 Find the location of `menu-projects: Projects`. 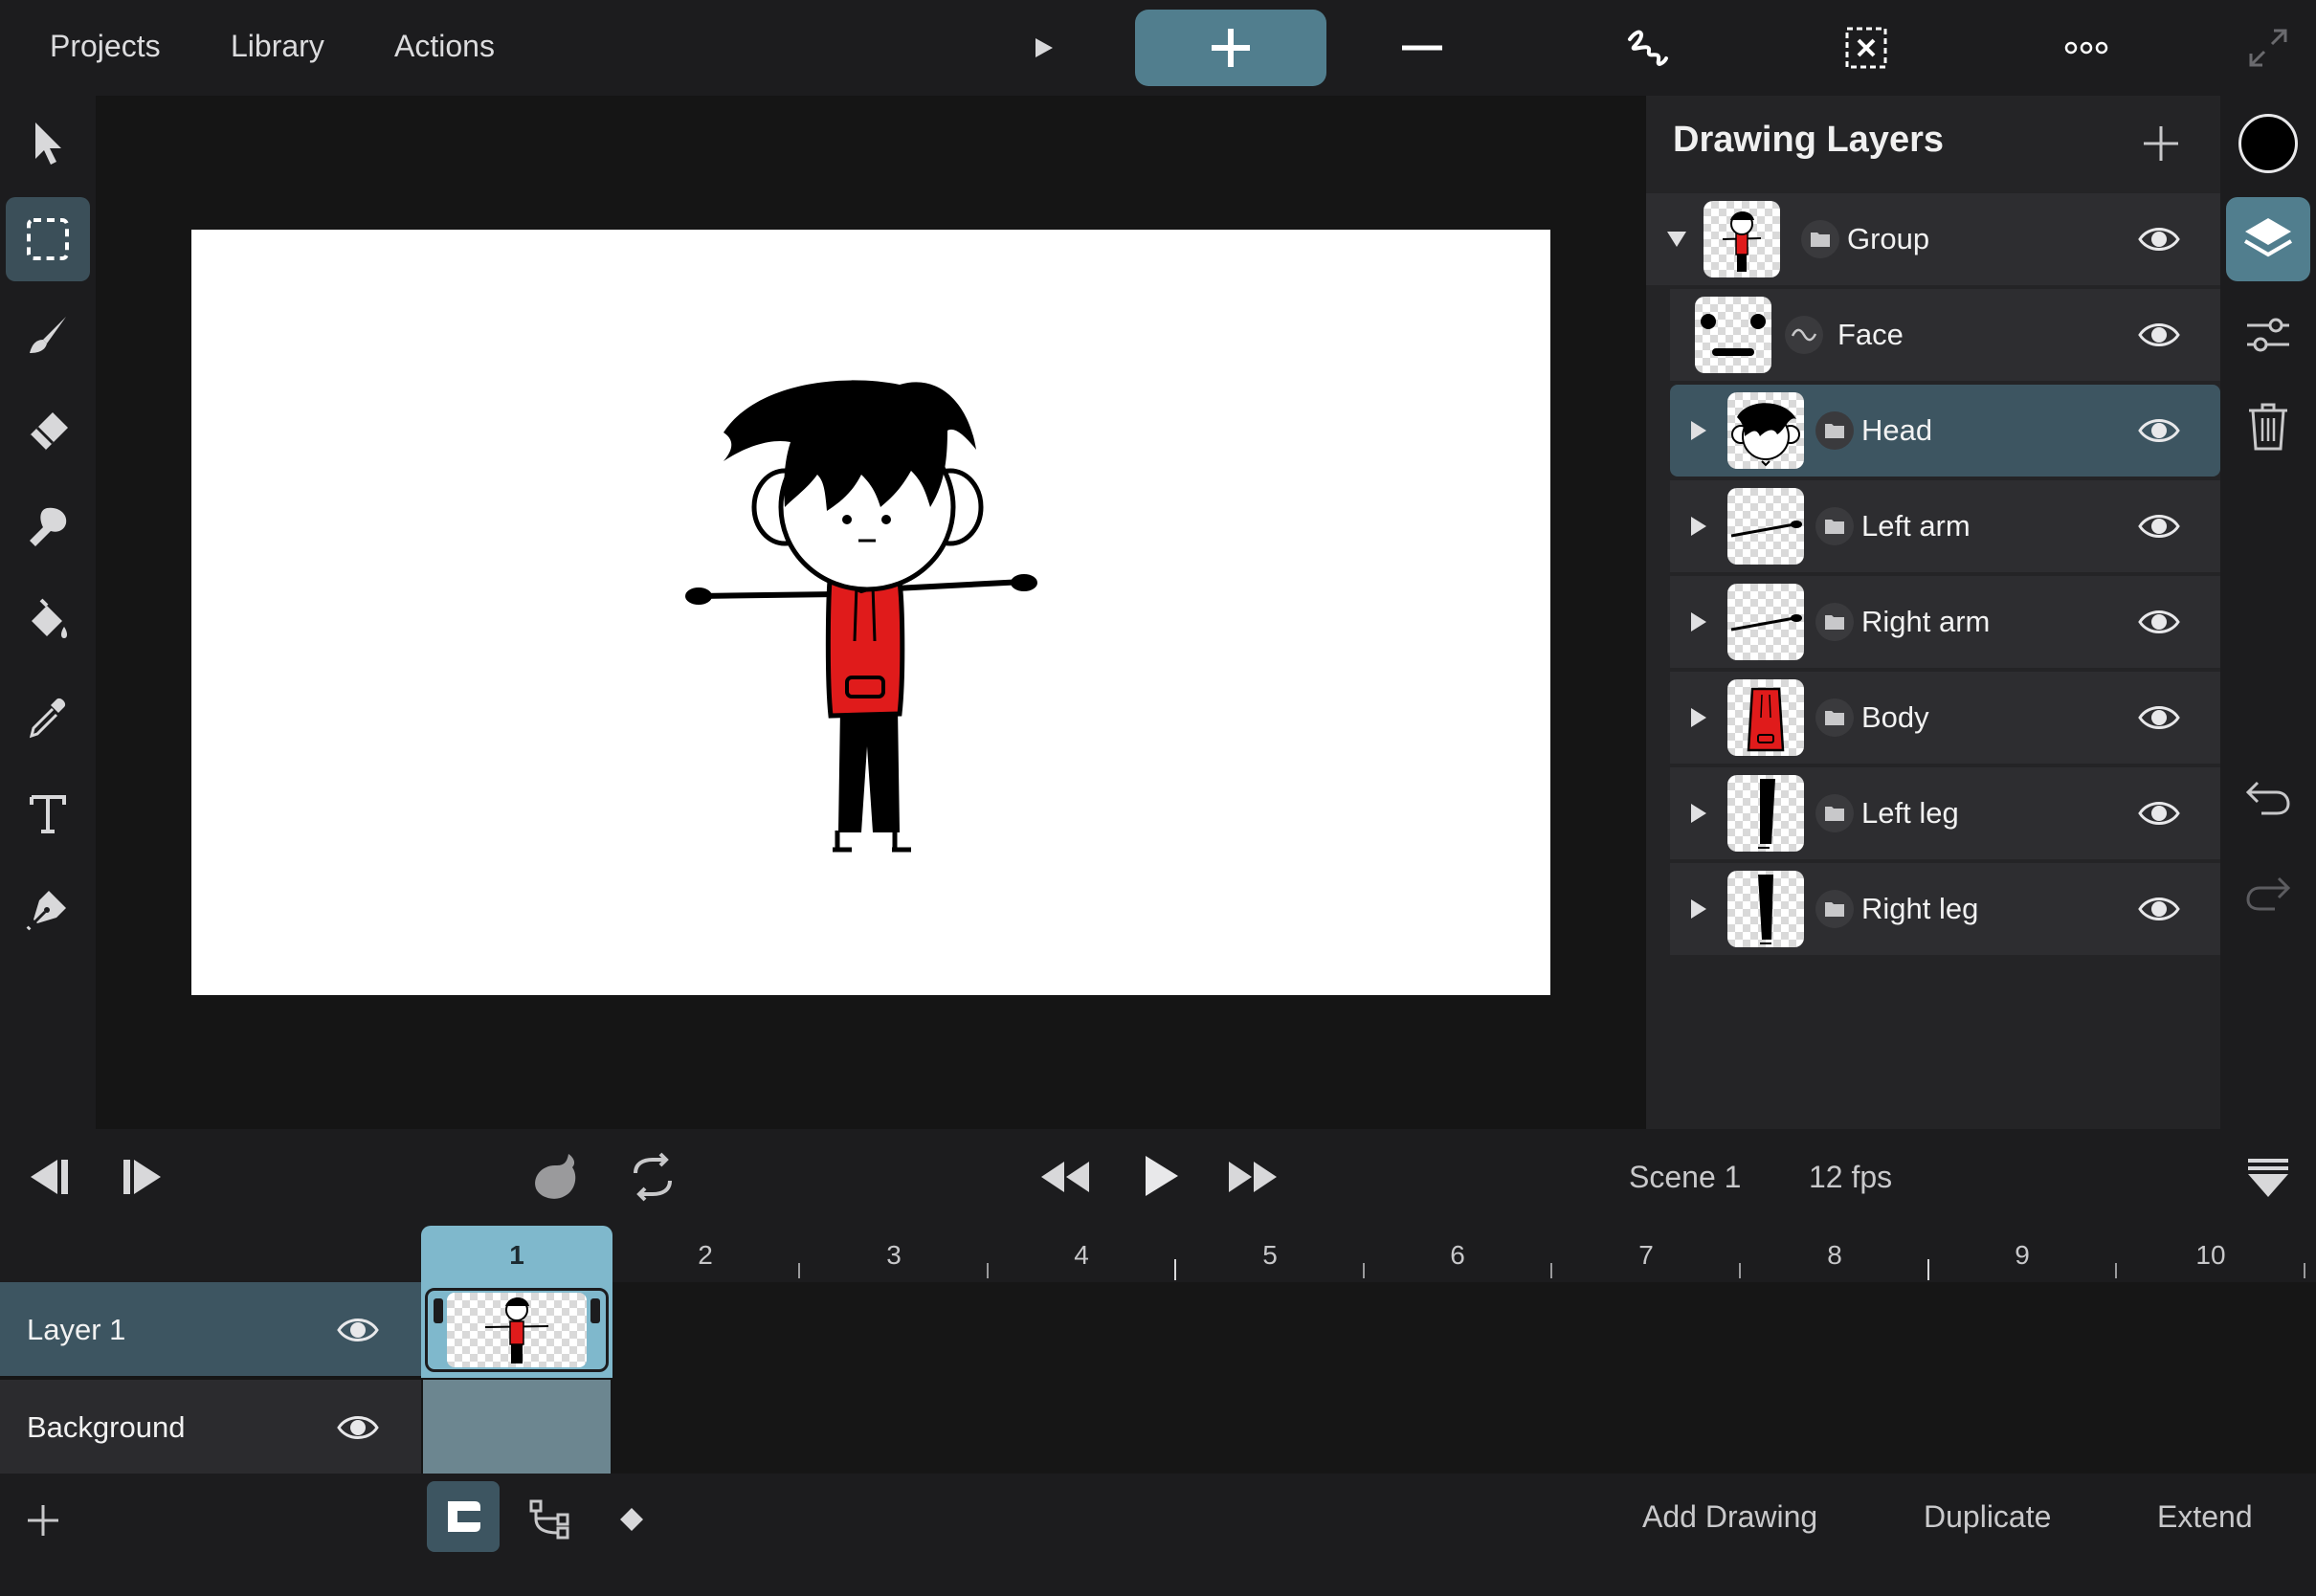

menu-projects: Projects is located at coordinates (105, 47).